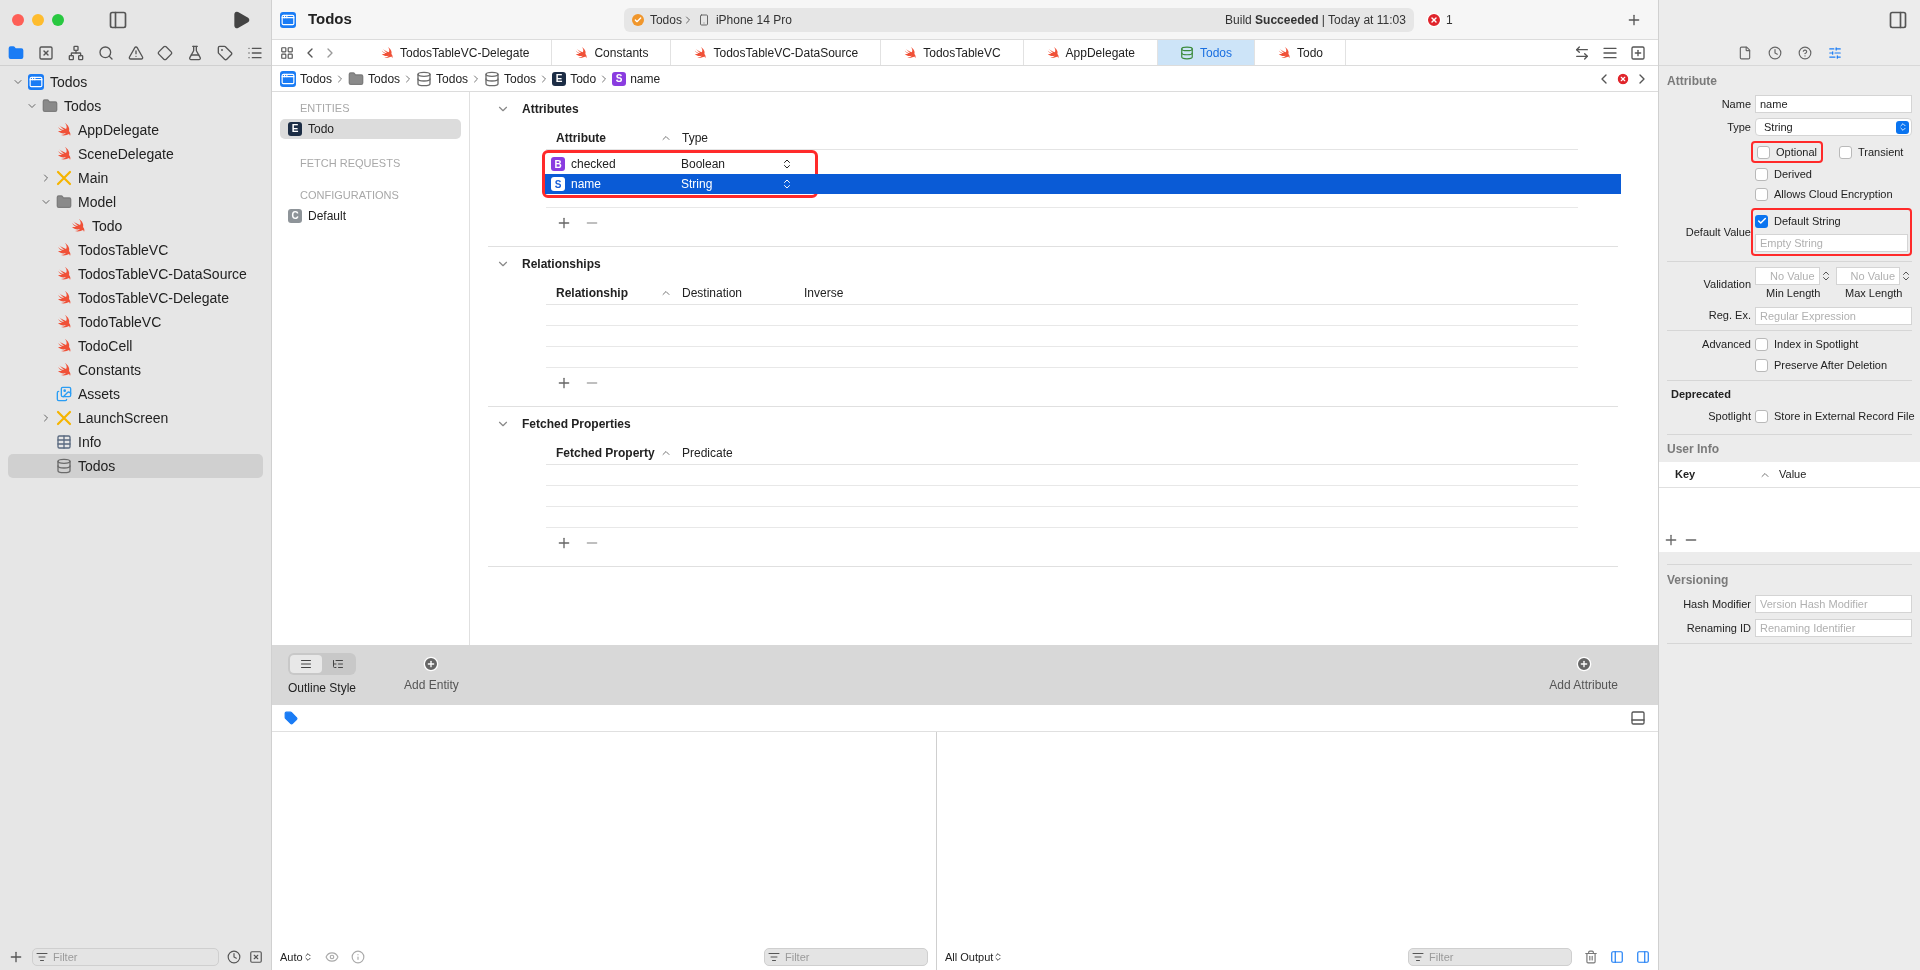  Describe the element at coordinates (592, 292) in the screenshot. I see `column-header: Relationship` at that location.